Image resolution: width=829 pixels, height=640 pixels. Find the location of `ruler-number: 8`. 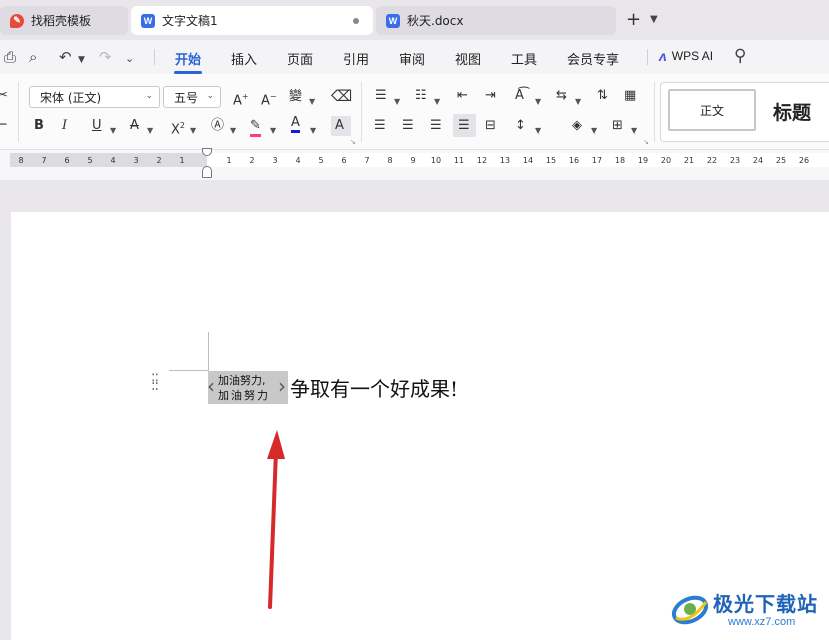

ruler-number: 8 is located at coordinates (390, 160).